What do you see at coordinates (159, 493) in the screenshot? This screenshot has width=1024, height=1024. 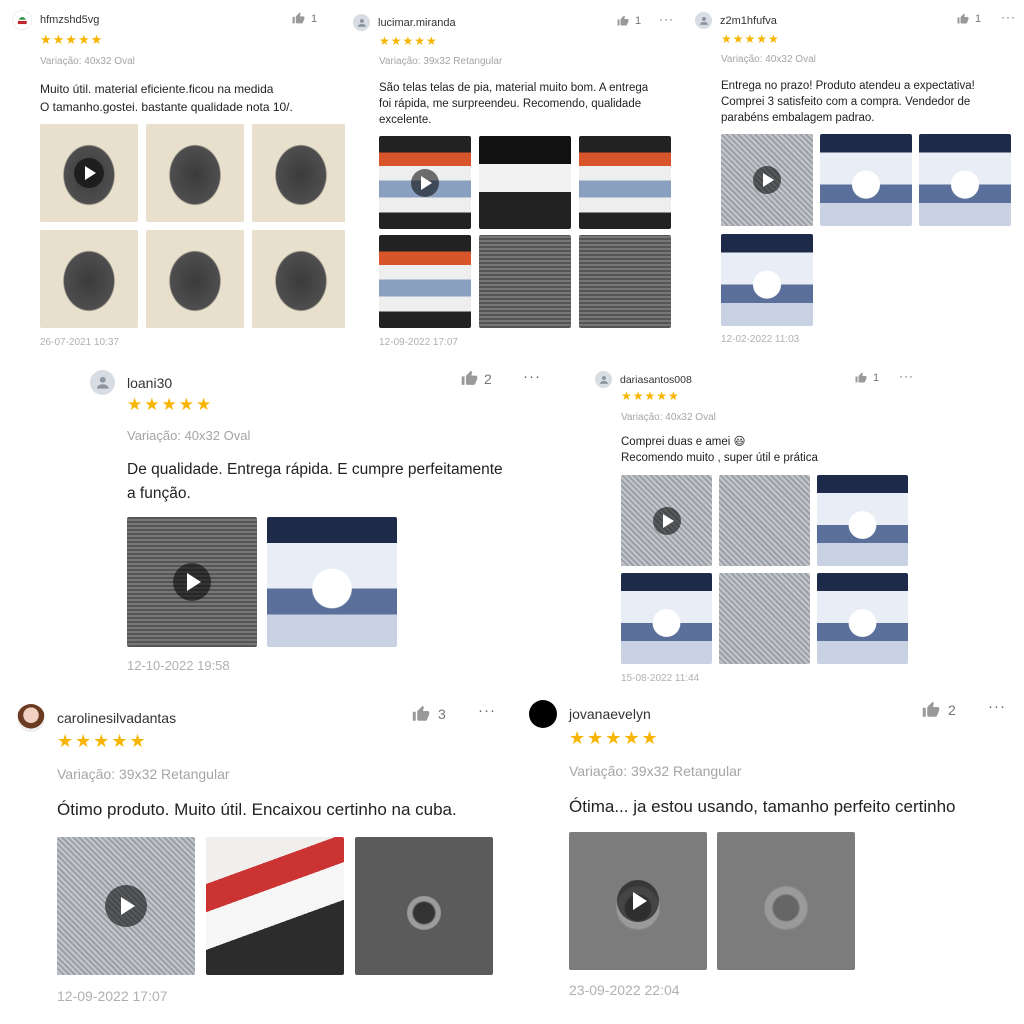 I see `review-text-line: a função.` at bounding box center [159, 493].